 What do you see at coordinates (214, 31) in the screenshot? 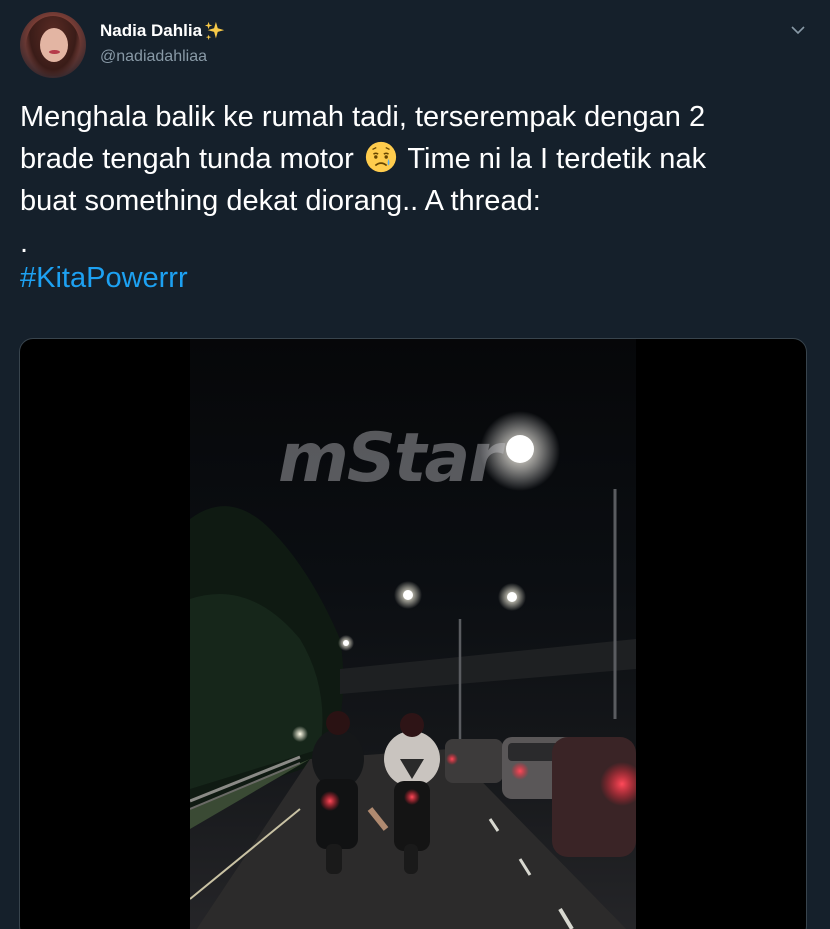
I see `sparkles-icon` at bounding box center [214, 31].